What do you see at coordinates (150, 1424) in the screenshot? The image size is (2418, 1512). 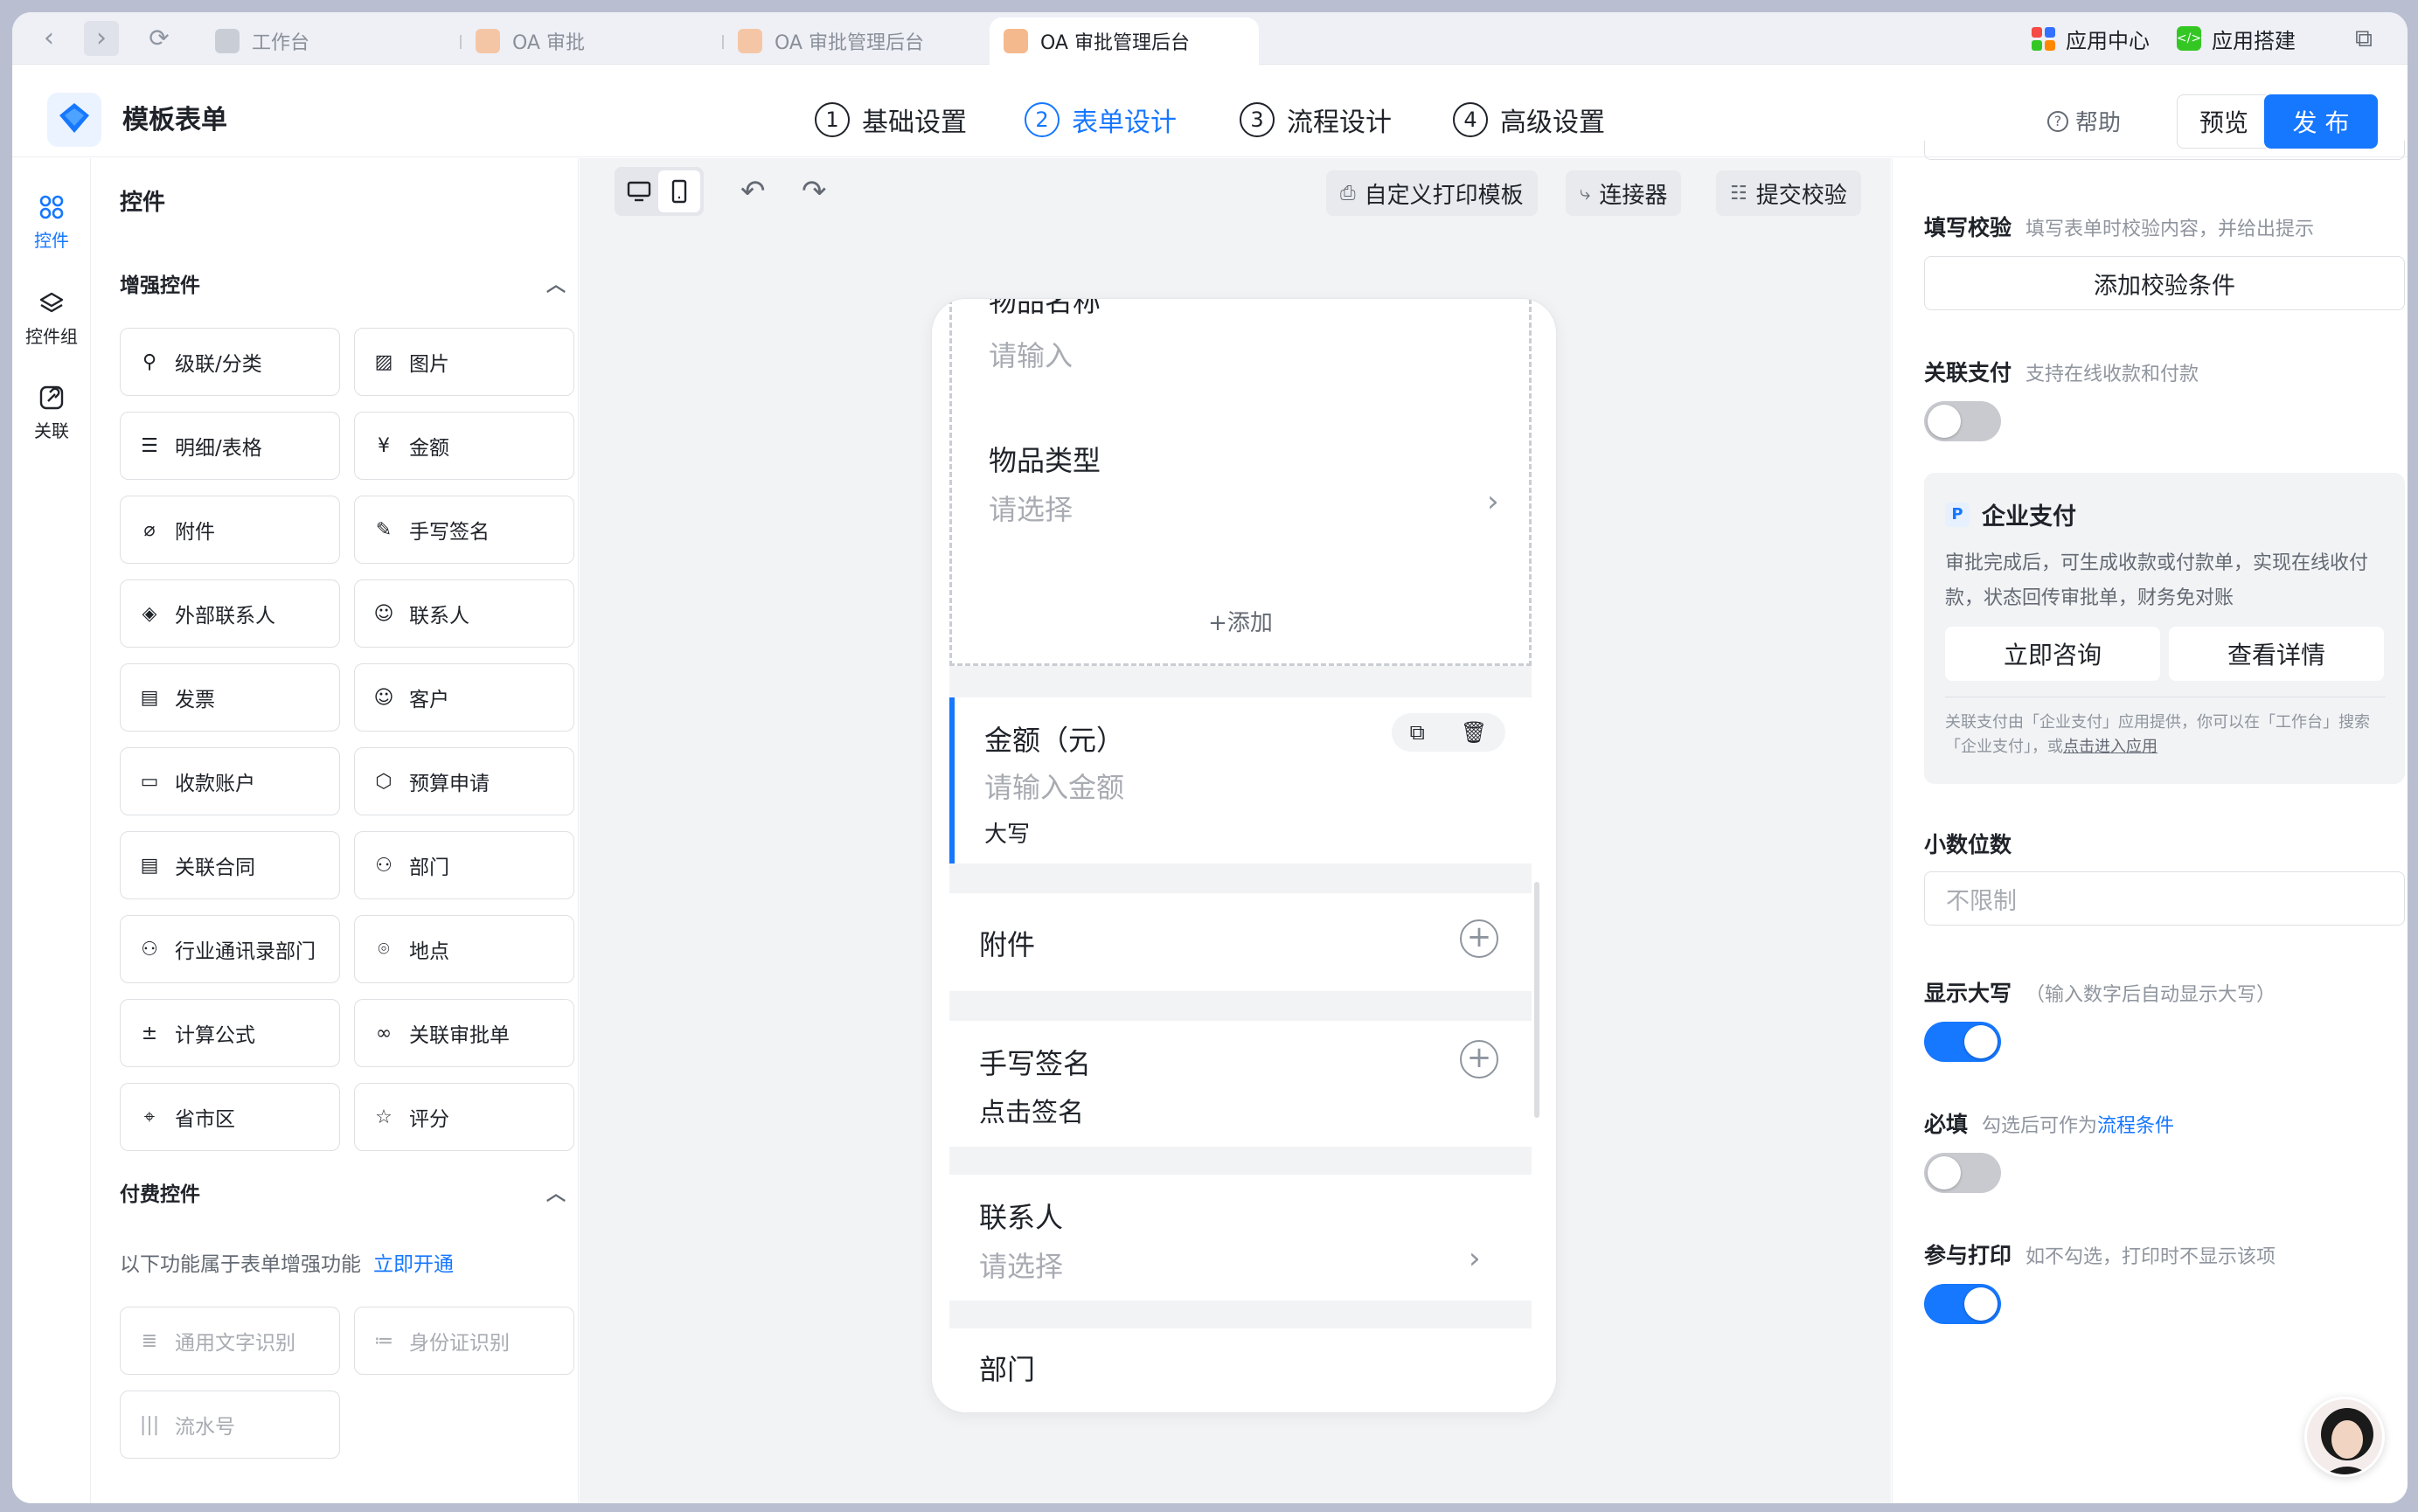 I see `barcode-icon: |||` at bounding box center [150, 1424].